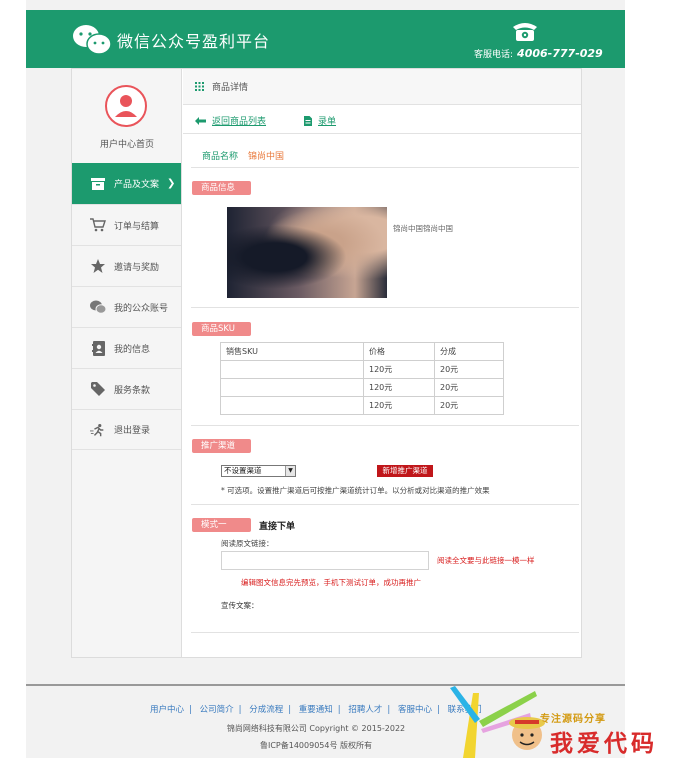 Image resolution: width=692 pixels, height=758 pixels. I want to click on sidebar-item-terms: 服务条款, so click(126, 388).